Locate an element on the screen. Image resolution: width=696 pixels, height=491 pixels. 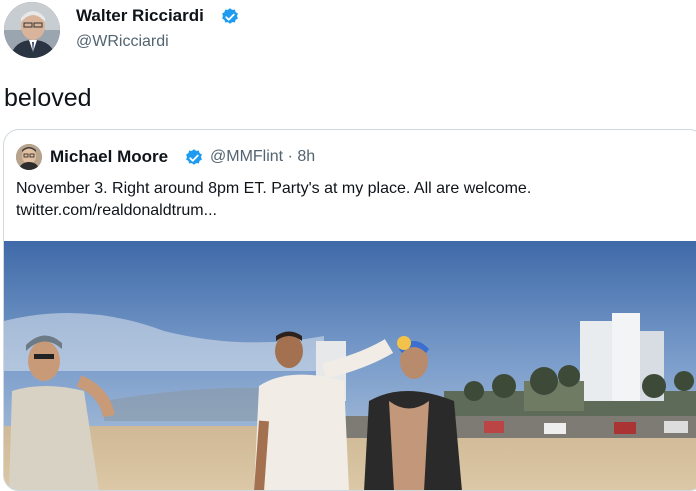
quoted-author-name: Michael Moore is located at coordinates (109, 157).